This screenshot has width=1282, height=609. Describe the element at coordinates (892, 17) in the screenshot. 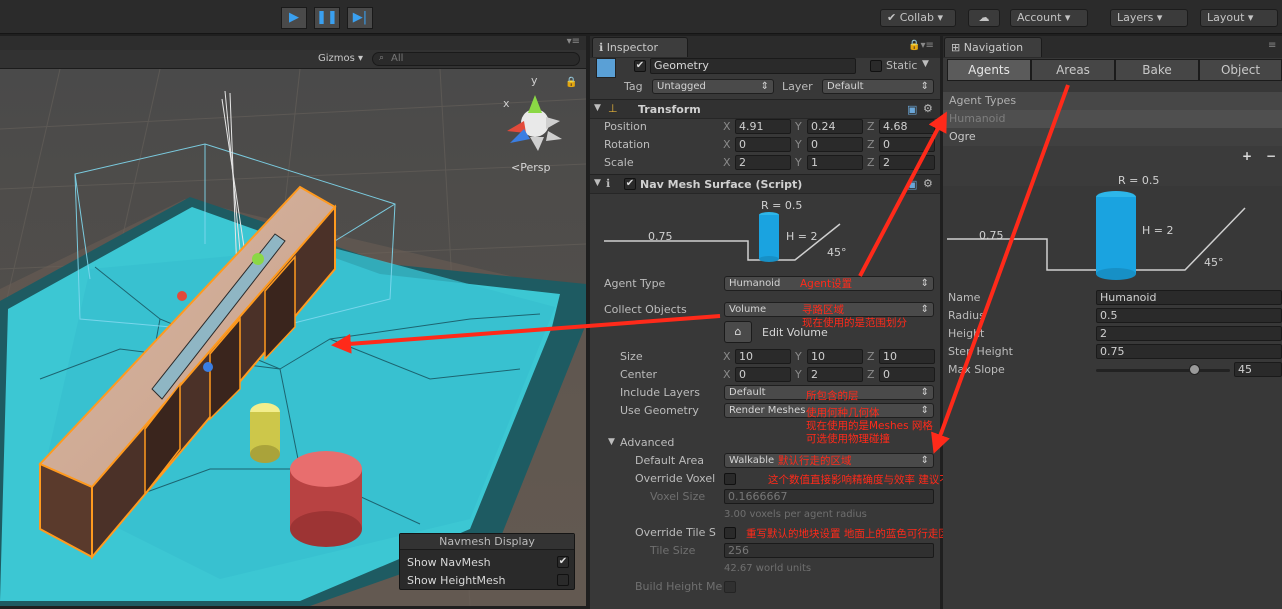

I see `check-icon: ✔` at that location.